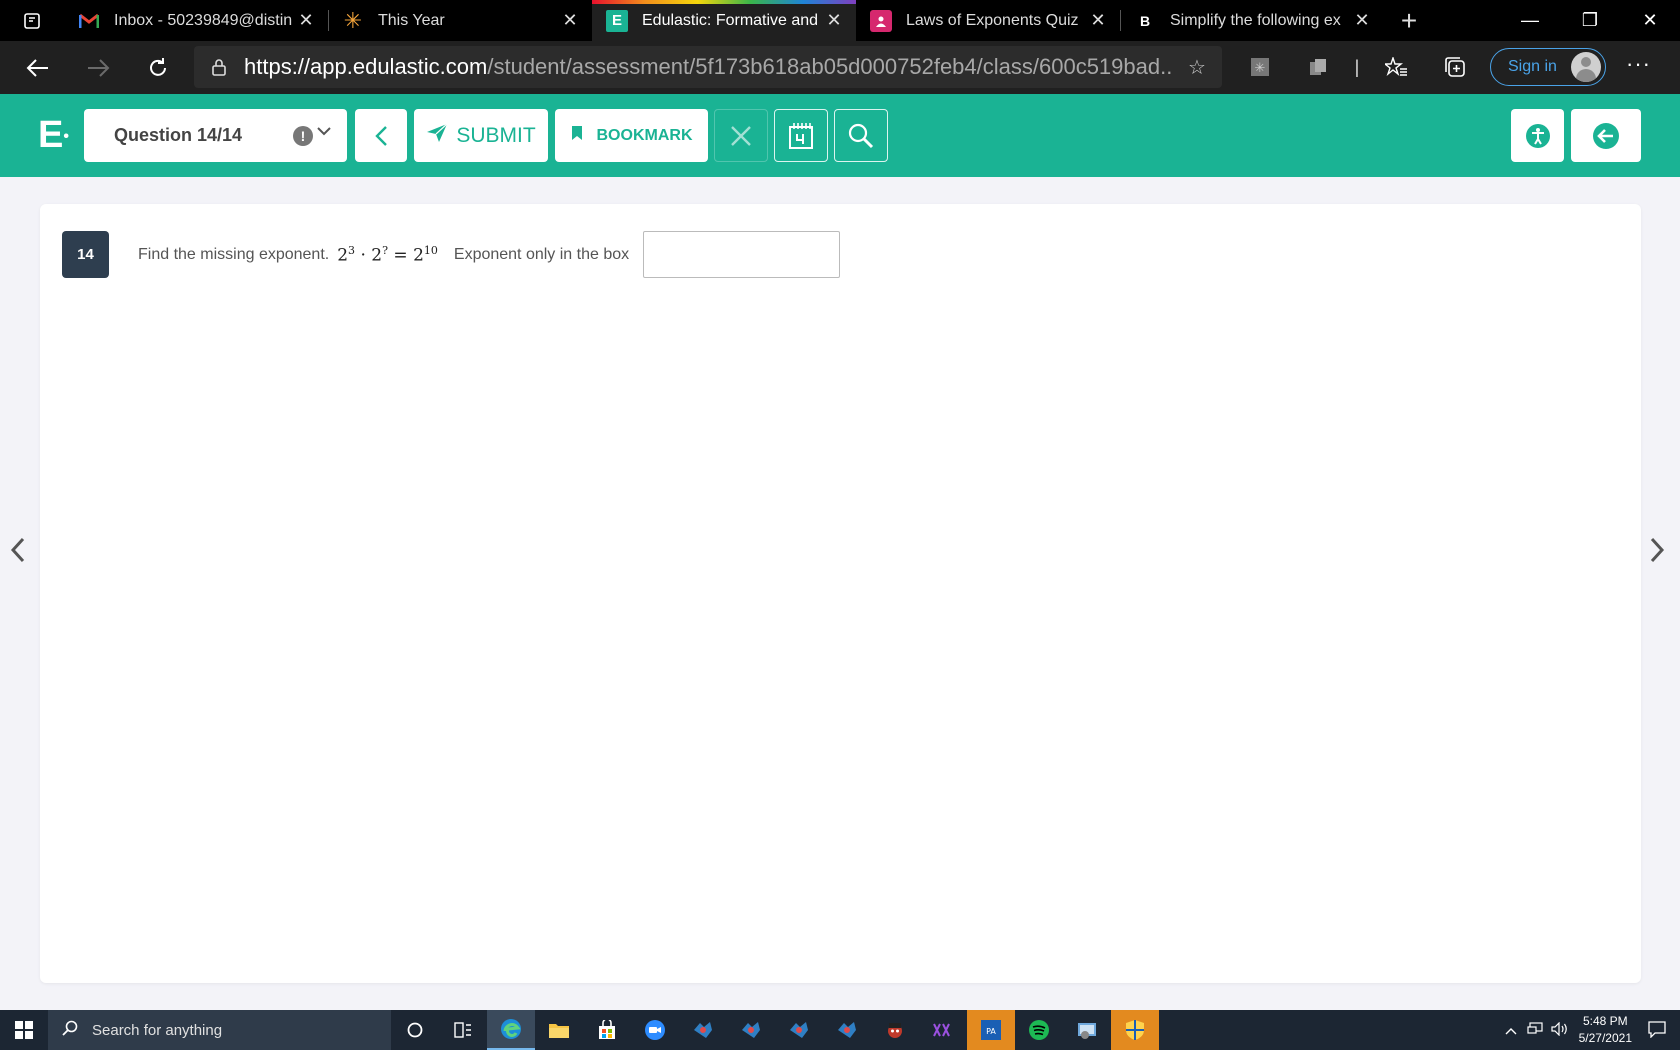 This screenshot has width=1680, height=1050. I want to click on bookmark-button: BOOKMARK, so click(631, 135).